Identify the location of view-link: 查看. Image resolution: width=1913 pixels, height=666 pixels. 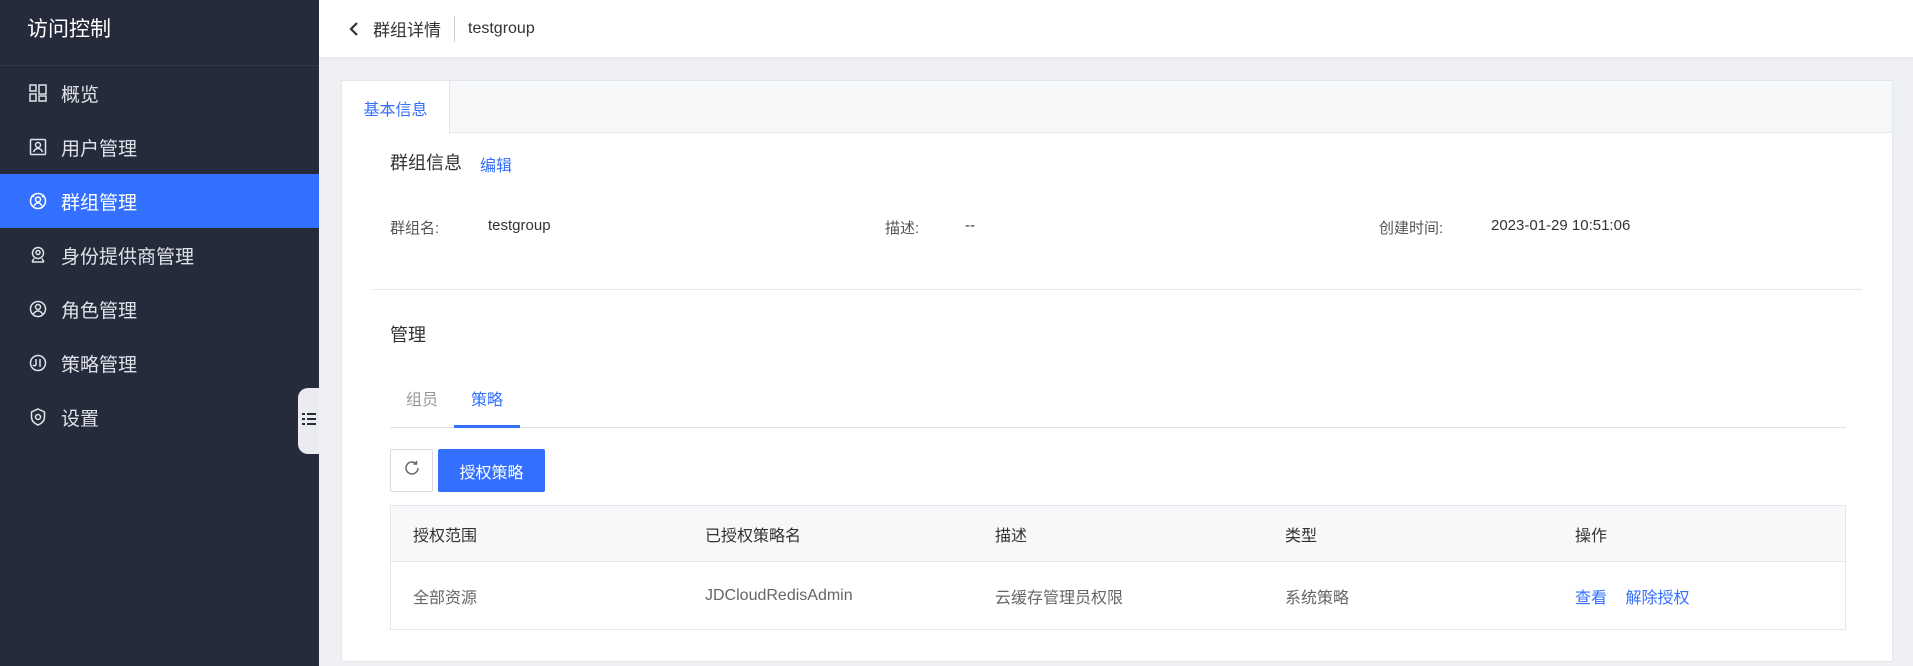
(1591, 598).